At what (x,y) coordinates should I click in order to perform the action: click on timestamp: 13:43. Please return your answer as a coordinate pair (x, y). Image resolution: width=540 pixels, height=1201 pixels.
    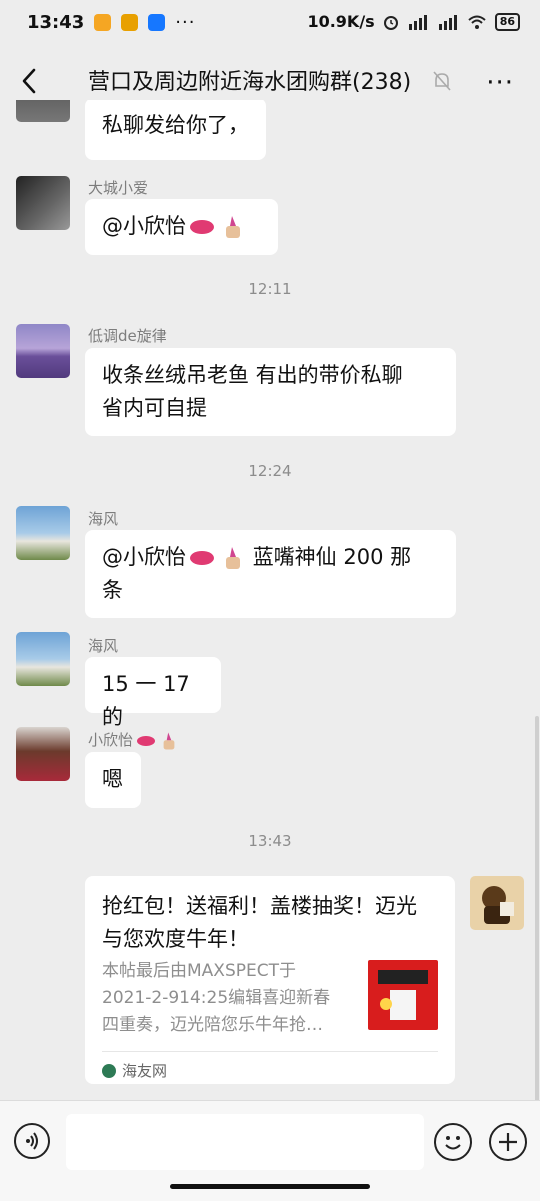
    Looking at the image, I should click on (270, 841).